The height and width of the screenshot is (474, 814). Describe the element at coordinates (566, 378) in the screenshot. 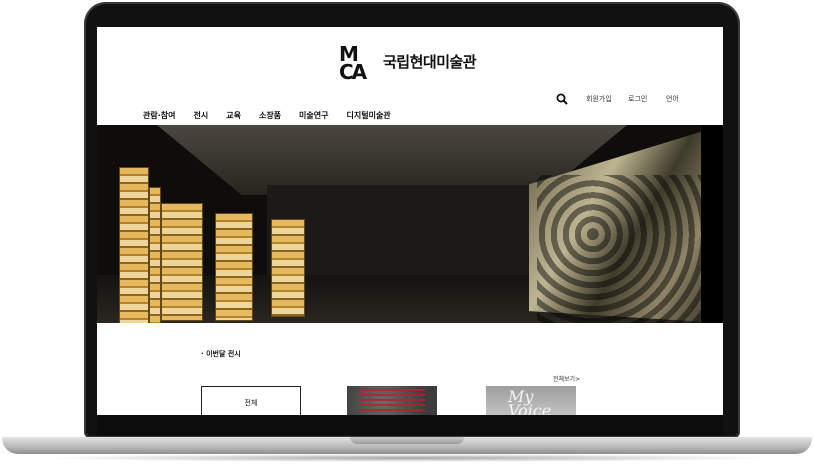

I see `view-all-link: 전체보기>` at that location.